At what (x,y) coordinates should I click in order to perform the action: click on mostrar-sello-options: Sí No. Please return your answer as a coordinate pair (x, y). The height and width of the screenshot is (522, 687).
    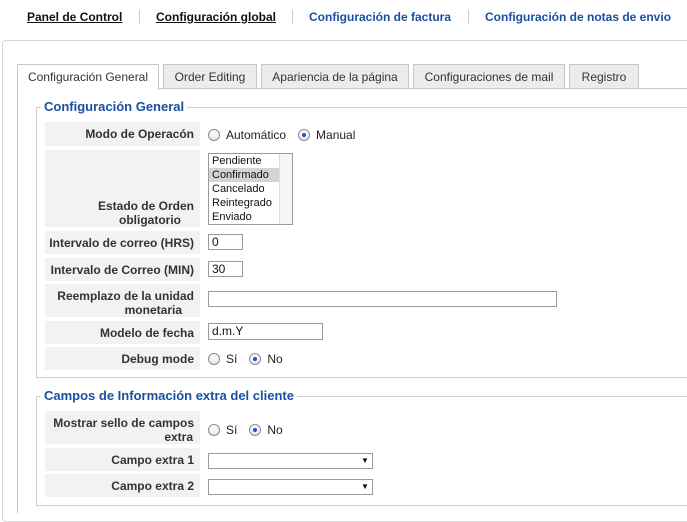
    Looking at the image, I should click on (251, 430).